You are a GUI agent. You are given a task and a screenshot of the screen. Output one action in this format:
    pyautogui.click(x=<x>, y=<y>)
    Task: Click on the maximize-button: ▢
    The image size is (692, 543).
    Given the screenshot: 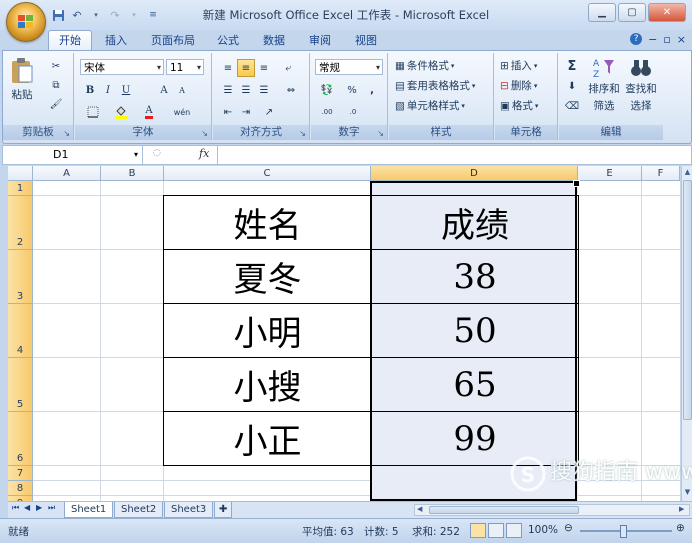 What is the action you would take?
    pyautogui.click(x=632, y=12)
    